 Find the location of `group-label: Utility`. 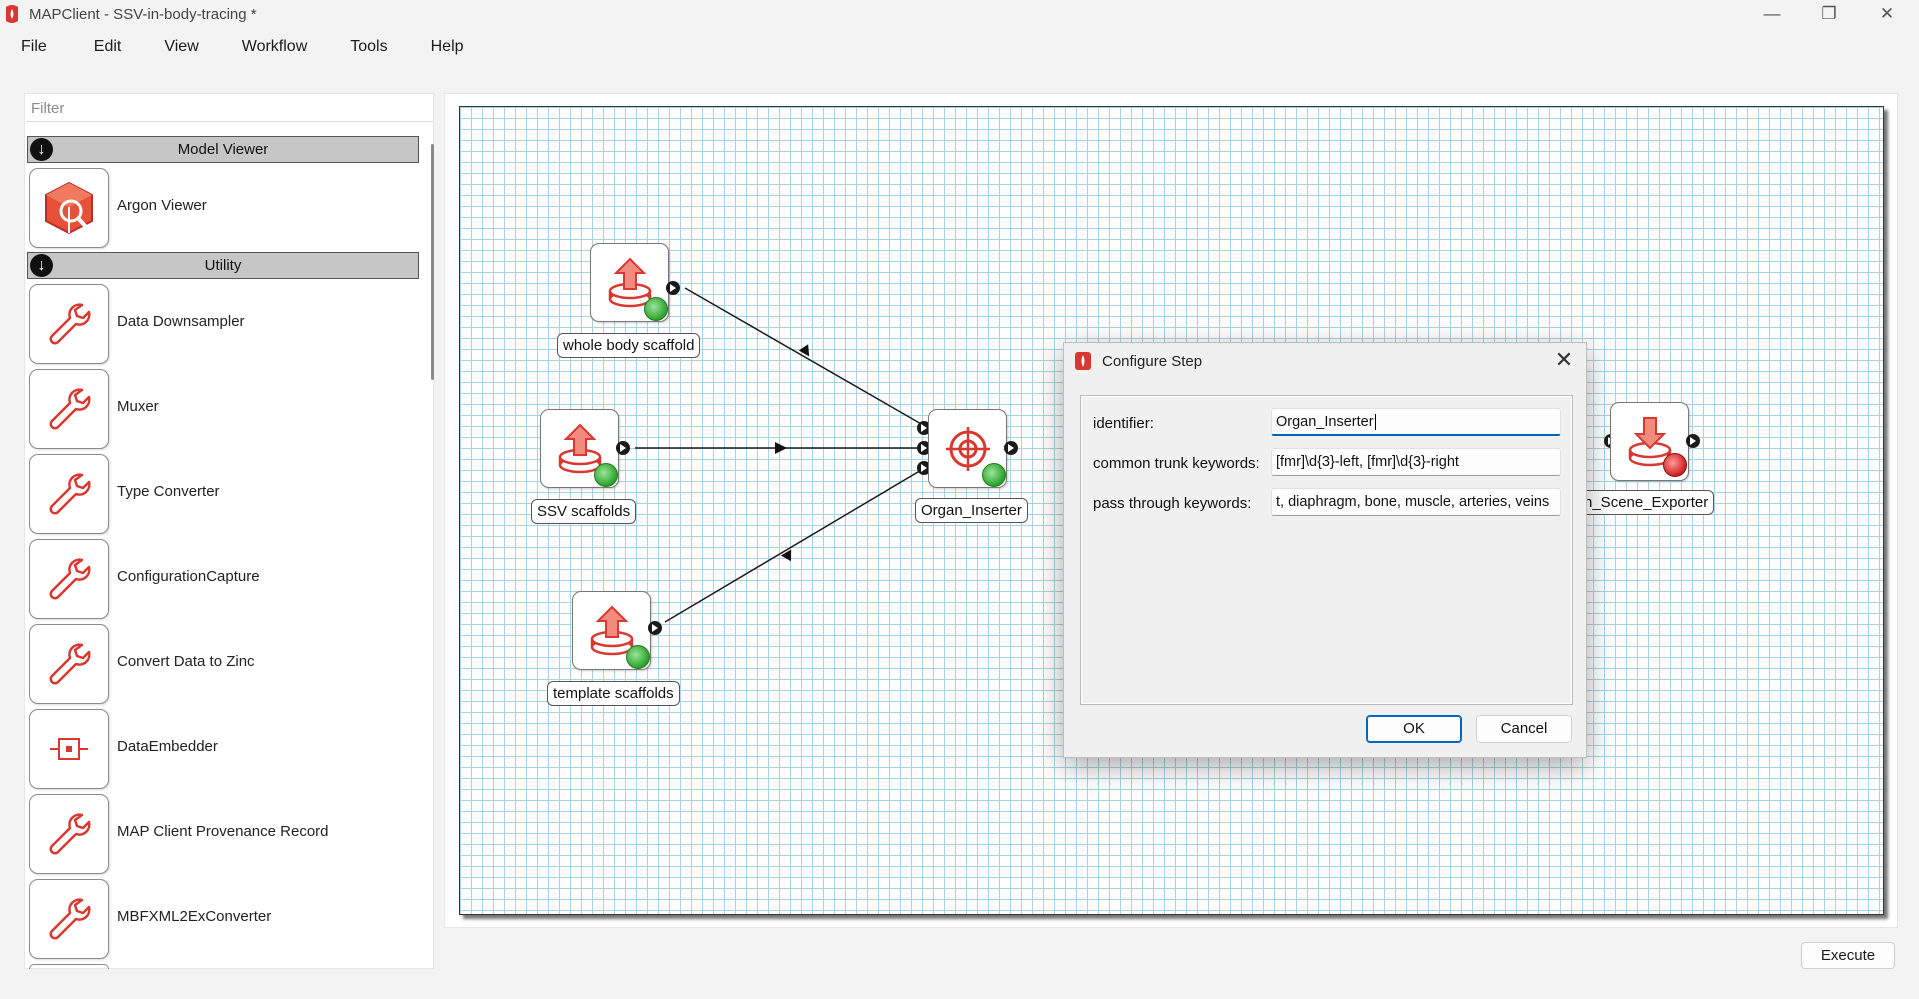

group-label: Utility is located at coordinates (223, 265).